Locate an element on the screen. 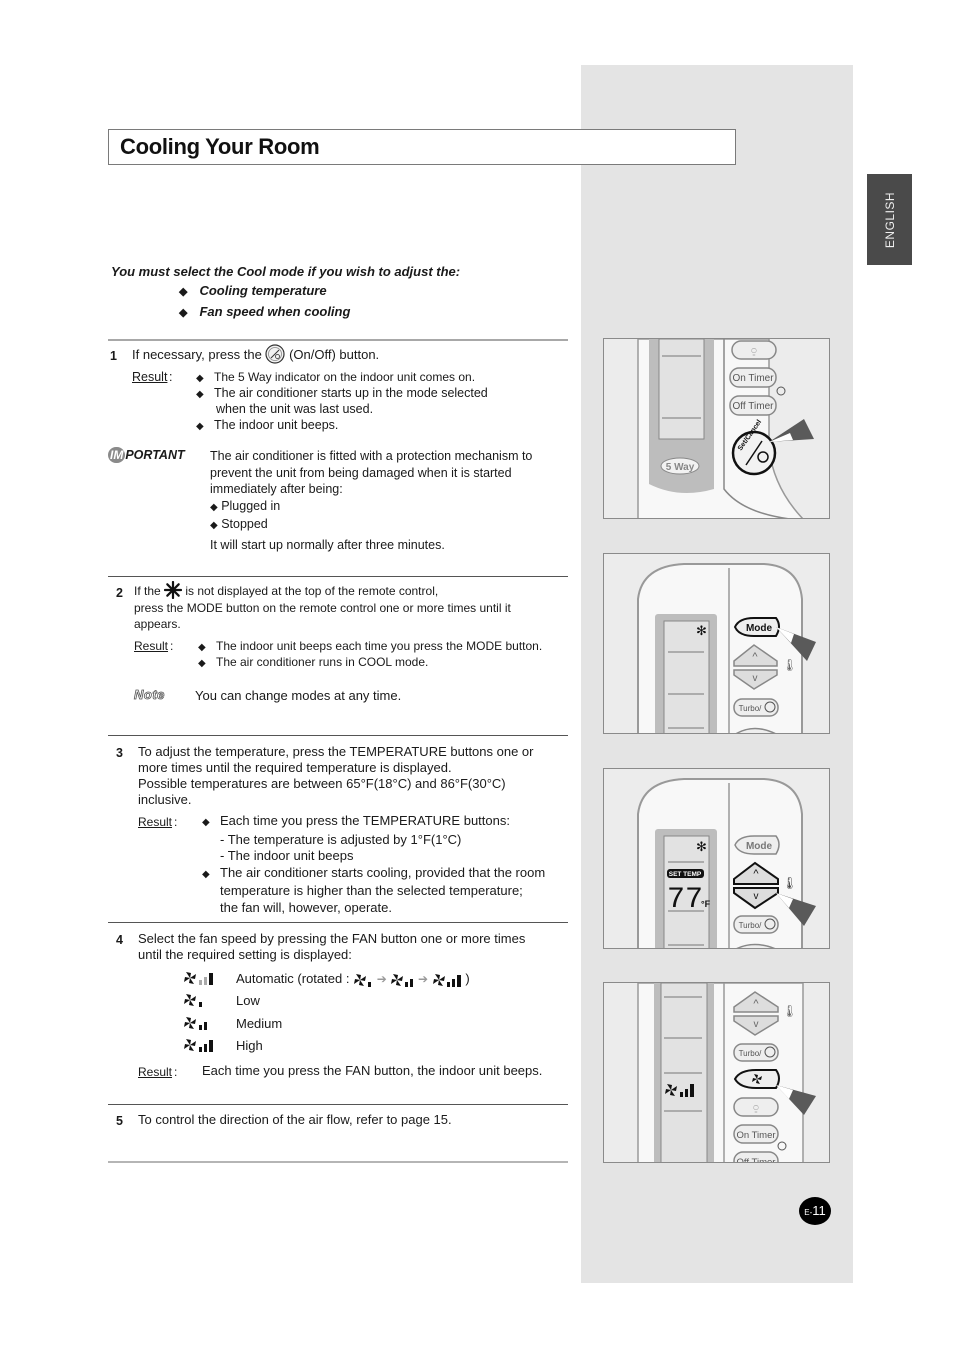 The height and width of the screenshot is (1351, 954). remote-illustration-power: 5 Way ⍜ On Timer Off Timer Set/Cancel is located at coordinates (716, 428).